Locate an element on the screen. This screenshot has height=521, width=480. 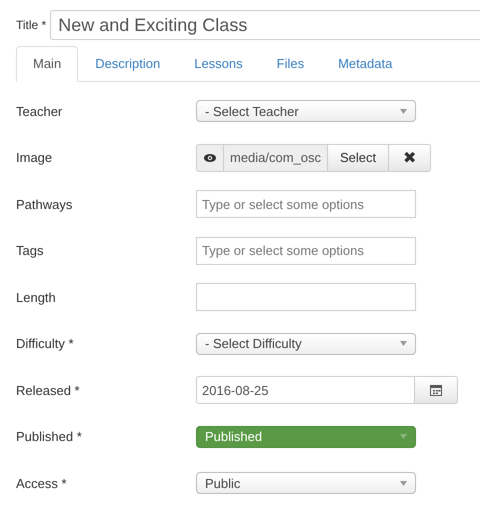
tab: Files is located at coordinates (291, 64).